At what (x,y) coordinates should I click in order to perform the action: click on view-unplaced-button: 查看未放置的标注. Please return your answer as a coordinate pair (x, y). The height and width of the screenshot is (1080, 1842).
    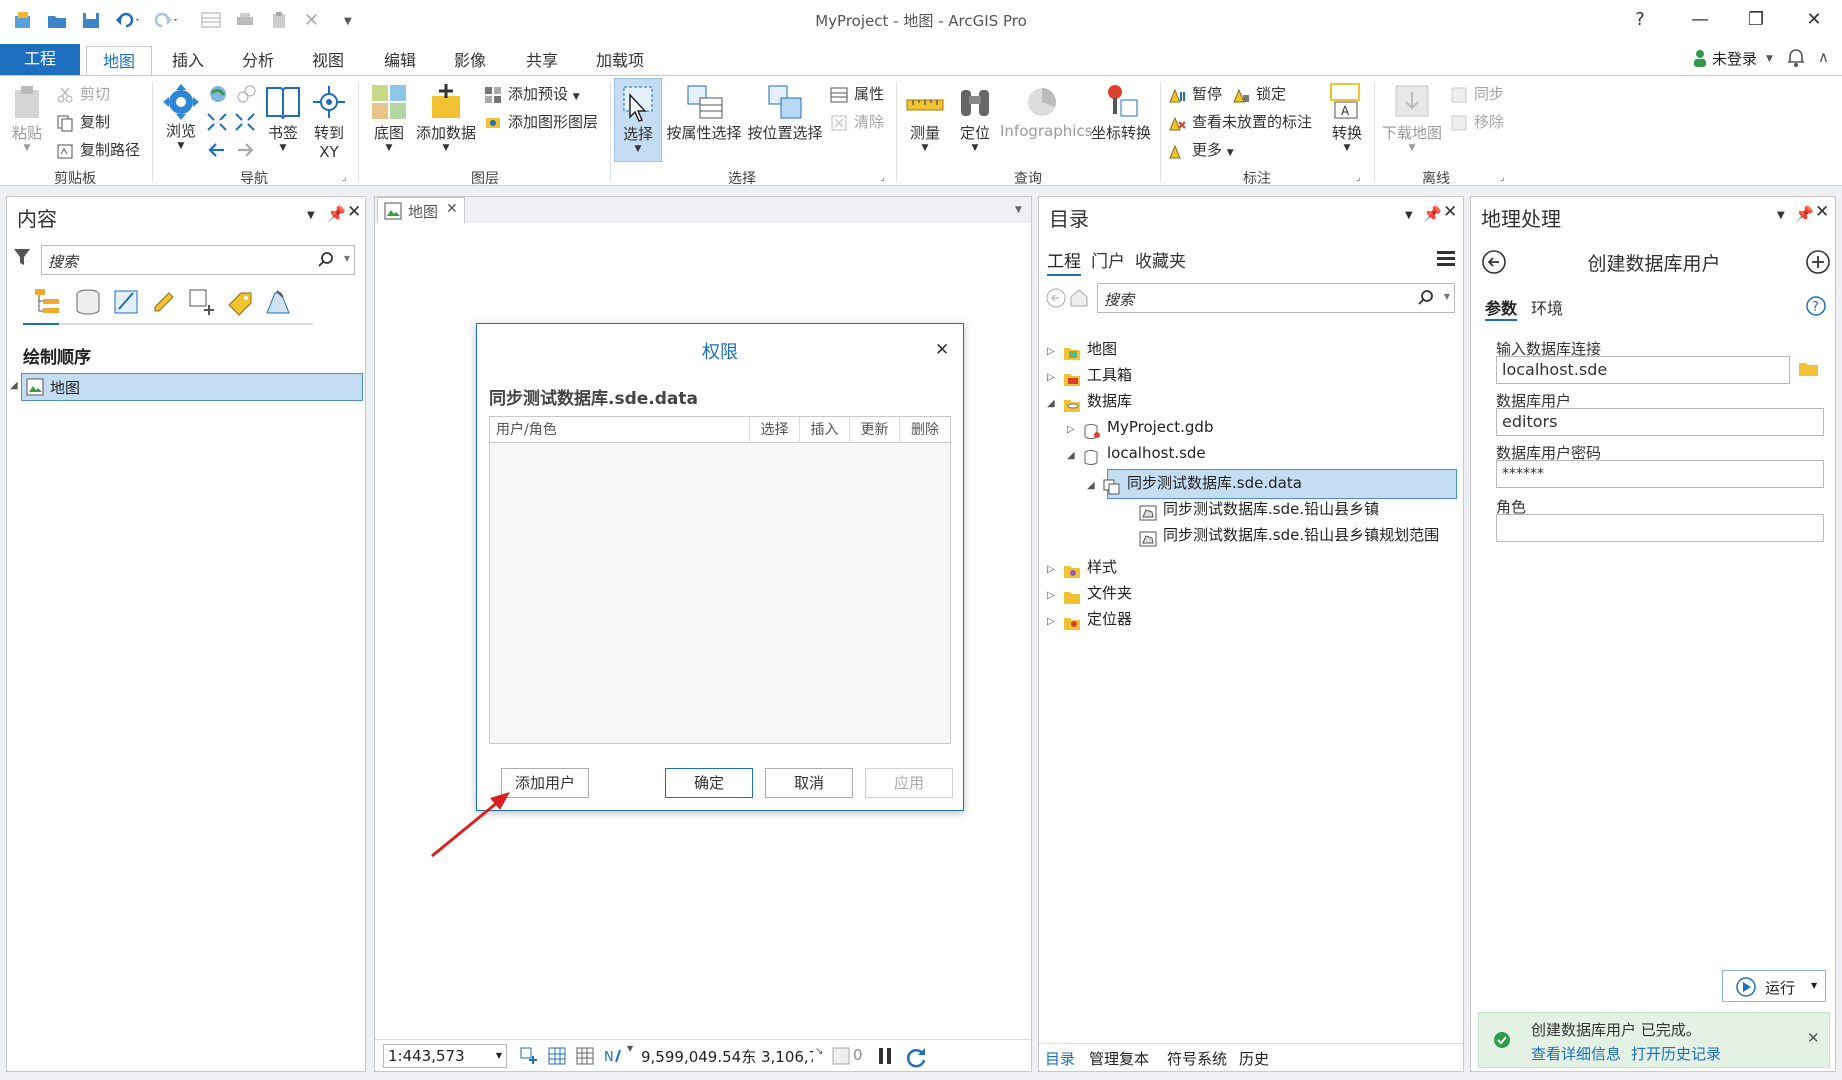
    Looking at the image, I should click on (1240, 122).